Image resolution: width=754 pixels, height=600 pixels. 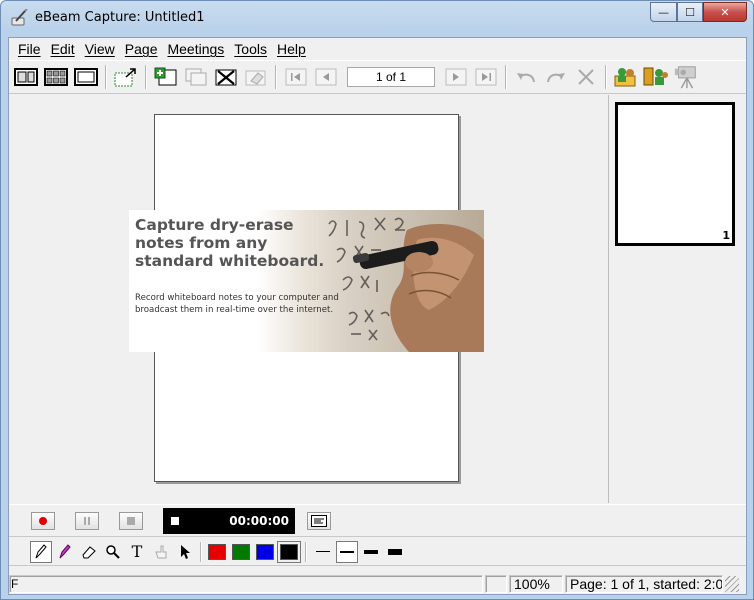 I want to click on first-page-icon, so click(x=296, y=77).